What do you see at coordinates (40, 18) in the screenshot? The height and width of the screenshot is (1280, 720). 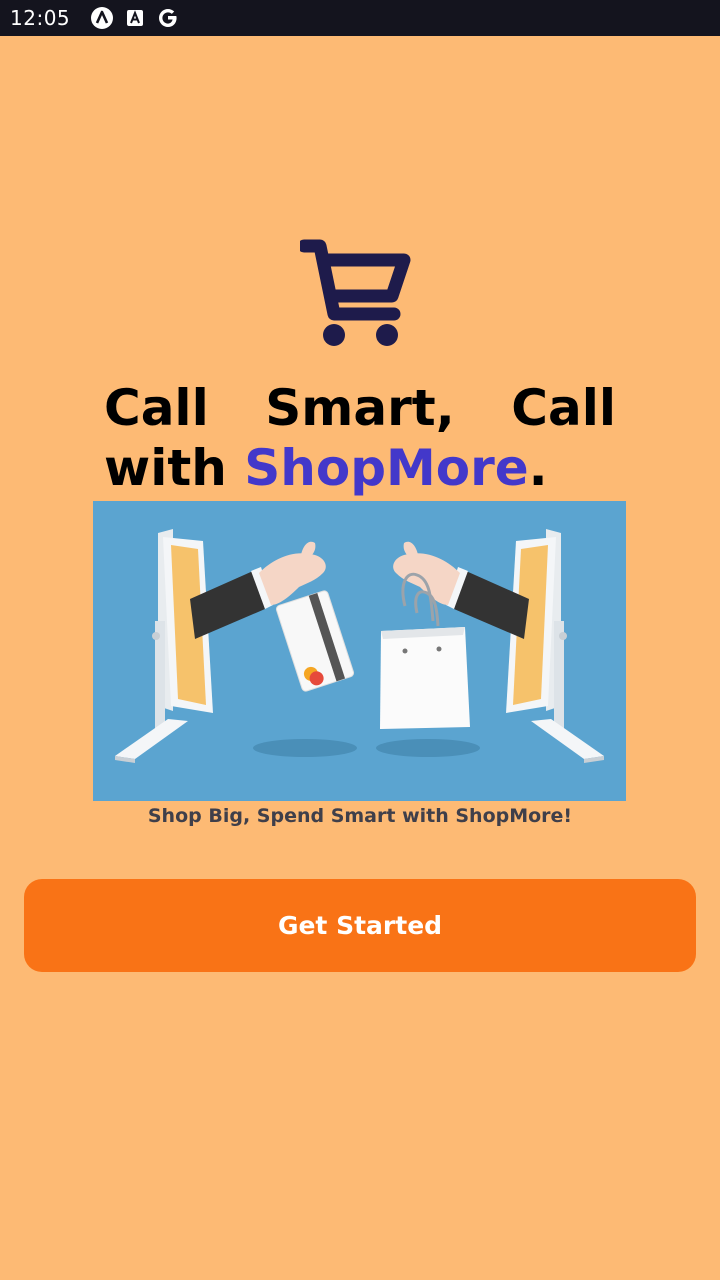 I see `status-time: 12:05` at bounding box center [40, 18].